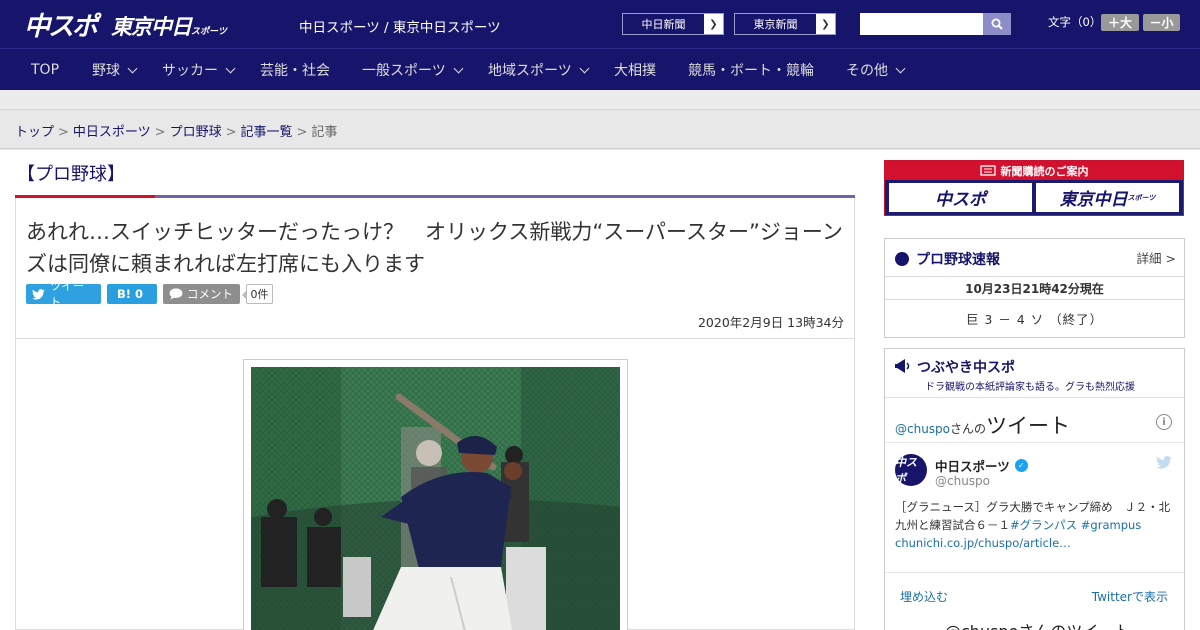  What do you see at coordinates (404, 71) in the screenshot?
I see `nav-label: 一般スポーツ` at bounding box center [404, 71].